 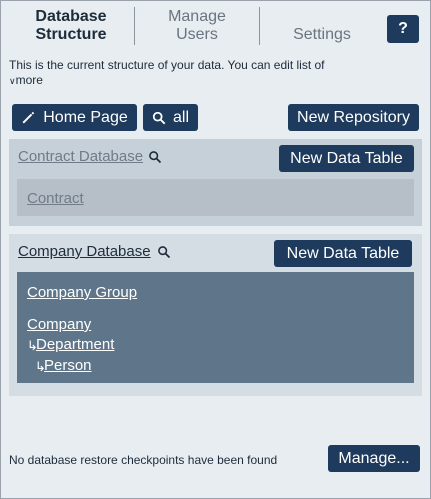 What do you see at coordinates (12, 81) in the screenshot?
I see `chevron-down-icon: ∨` at bounding box center [12, 81].